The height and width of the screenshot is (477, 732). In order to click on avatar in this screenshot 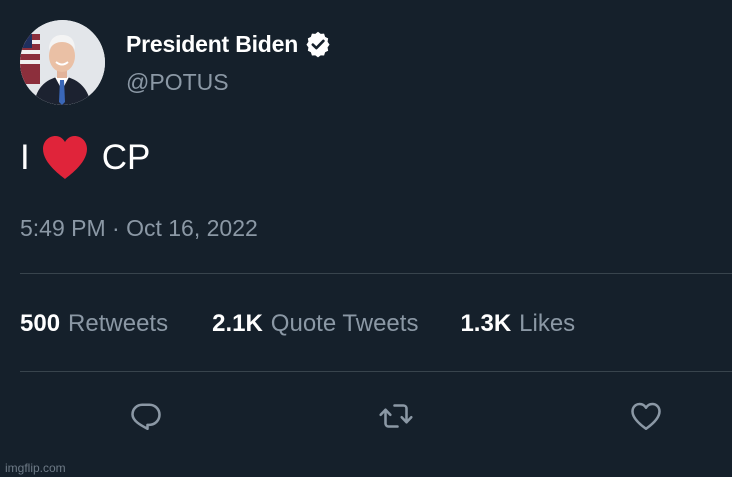, I will do `click(62, 62)`.